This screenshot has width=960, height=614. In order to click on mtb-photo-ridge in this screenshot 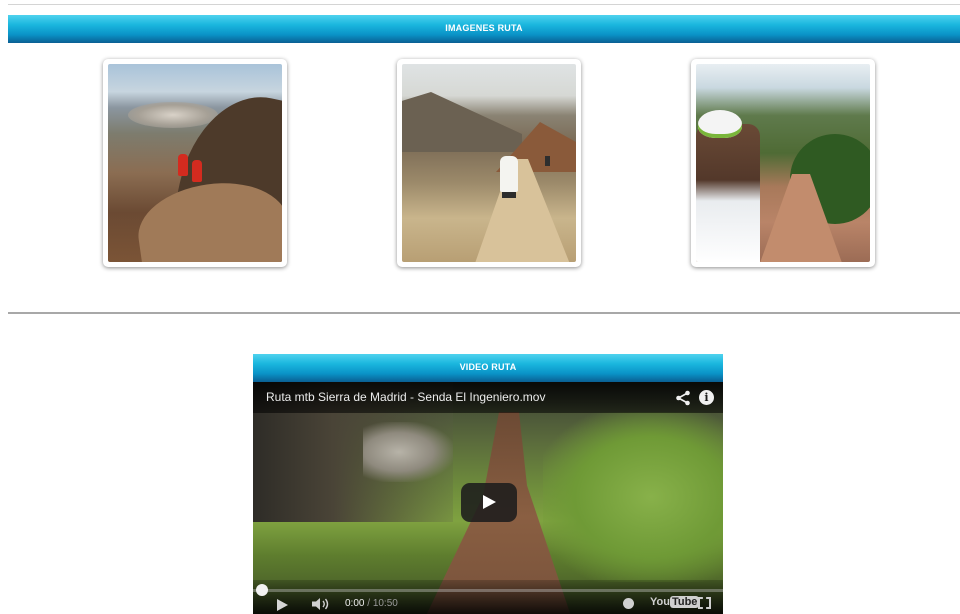, I will do `click(489, 163)`.